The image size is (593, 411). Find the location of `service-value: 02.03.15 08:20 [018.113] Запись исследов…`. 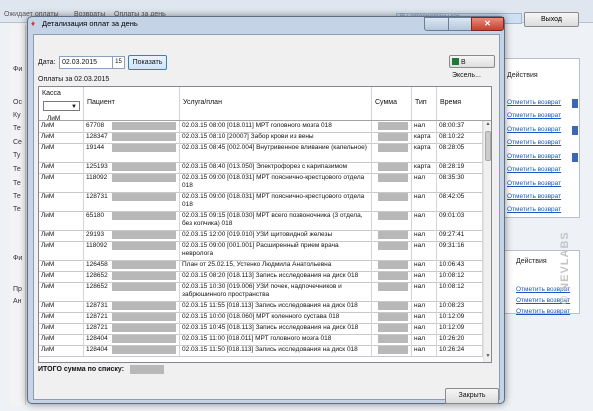

service-value: 02.03.15 08:20 [018.113] Запись исследов… is located at coordinates (270, 275).